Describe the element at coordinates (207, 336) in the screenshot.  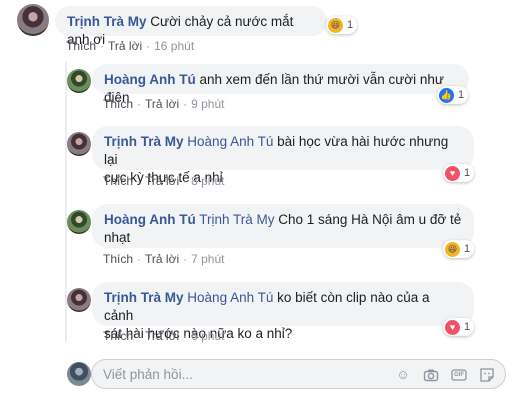
I see `timestamp: 6 phút` at that location.